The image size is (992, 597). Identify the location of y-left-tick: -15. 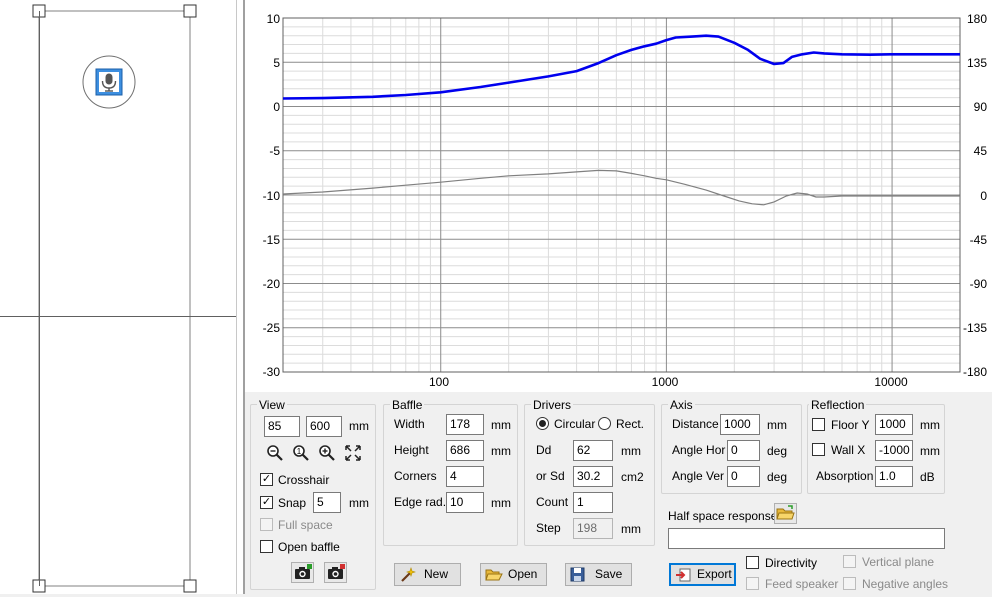
(271, 240).